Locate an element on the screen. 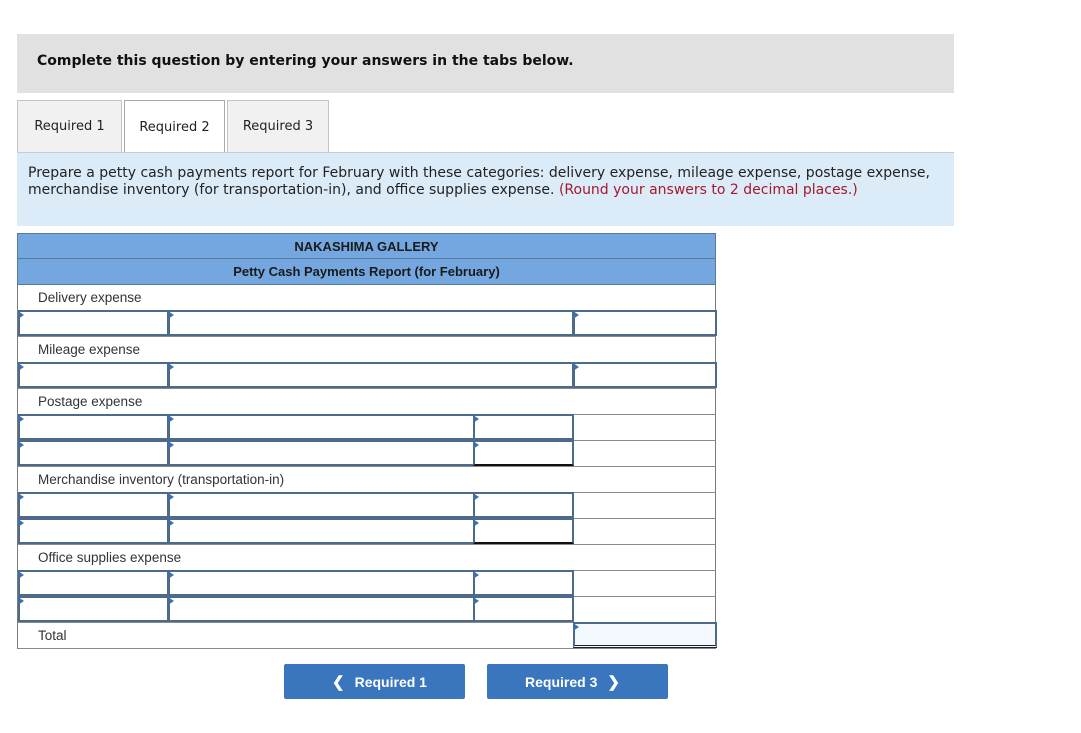  prev-required-1-button: ❮ Required 1 is located at coordinates (374, 681).